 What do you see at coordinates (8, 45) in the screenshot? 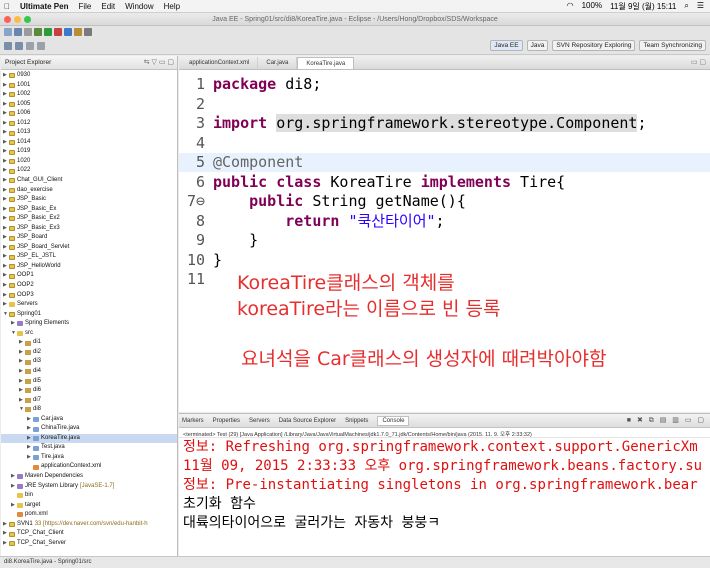
I see `back-icon` at bounding box center [8, 45].